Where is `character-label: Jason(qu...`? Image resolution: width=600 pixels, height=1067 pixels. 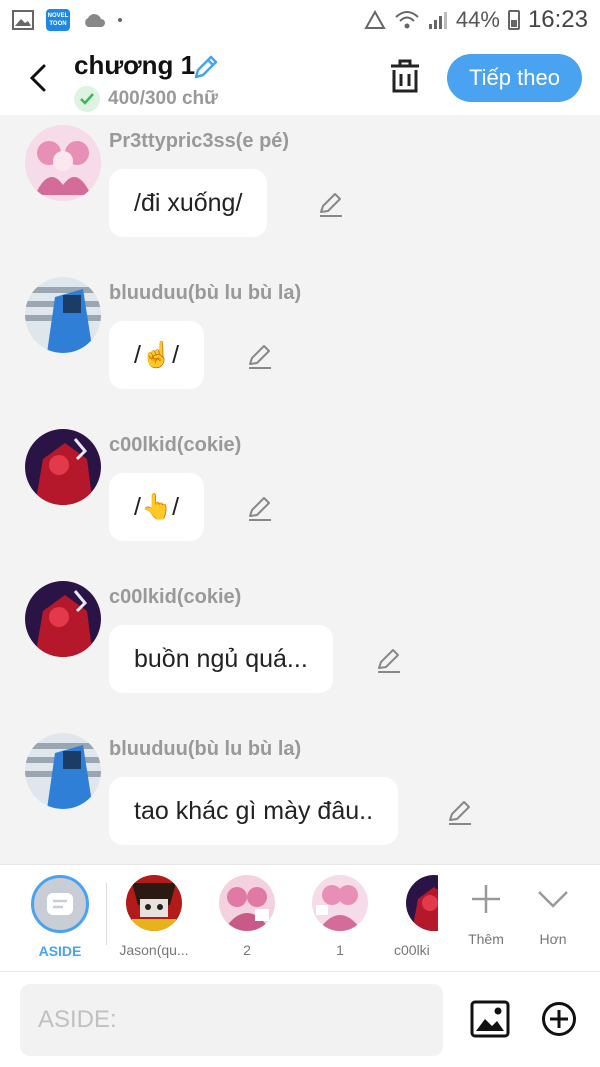
character-label: Jason(qu... is located at coordinates (154, 950).